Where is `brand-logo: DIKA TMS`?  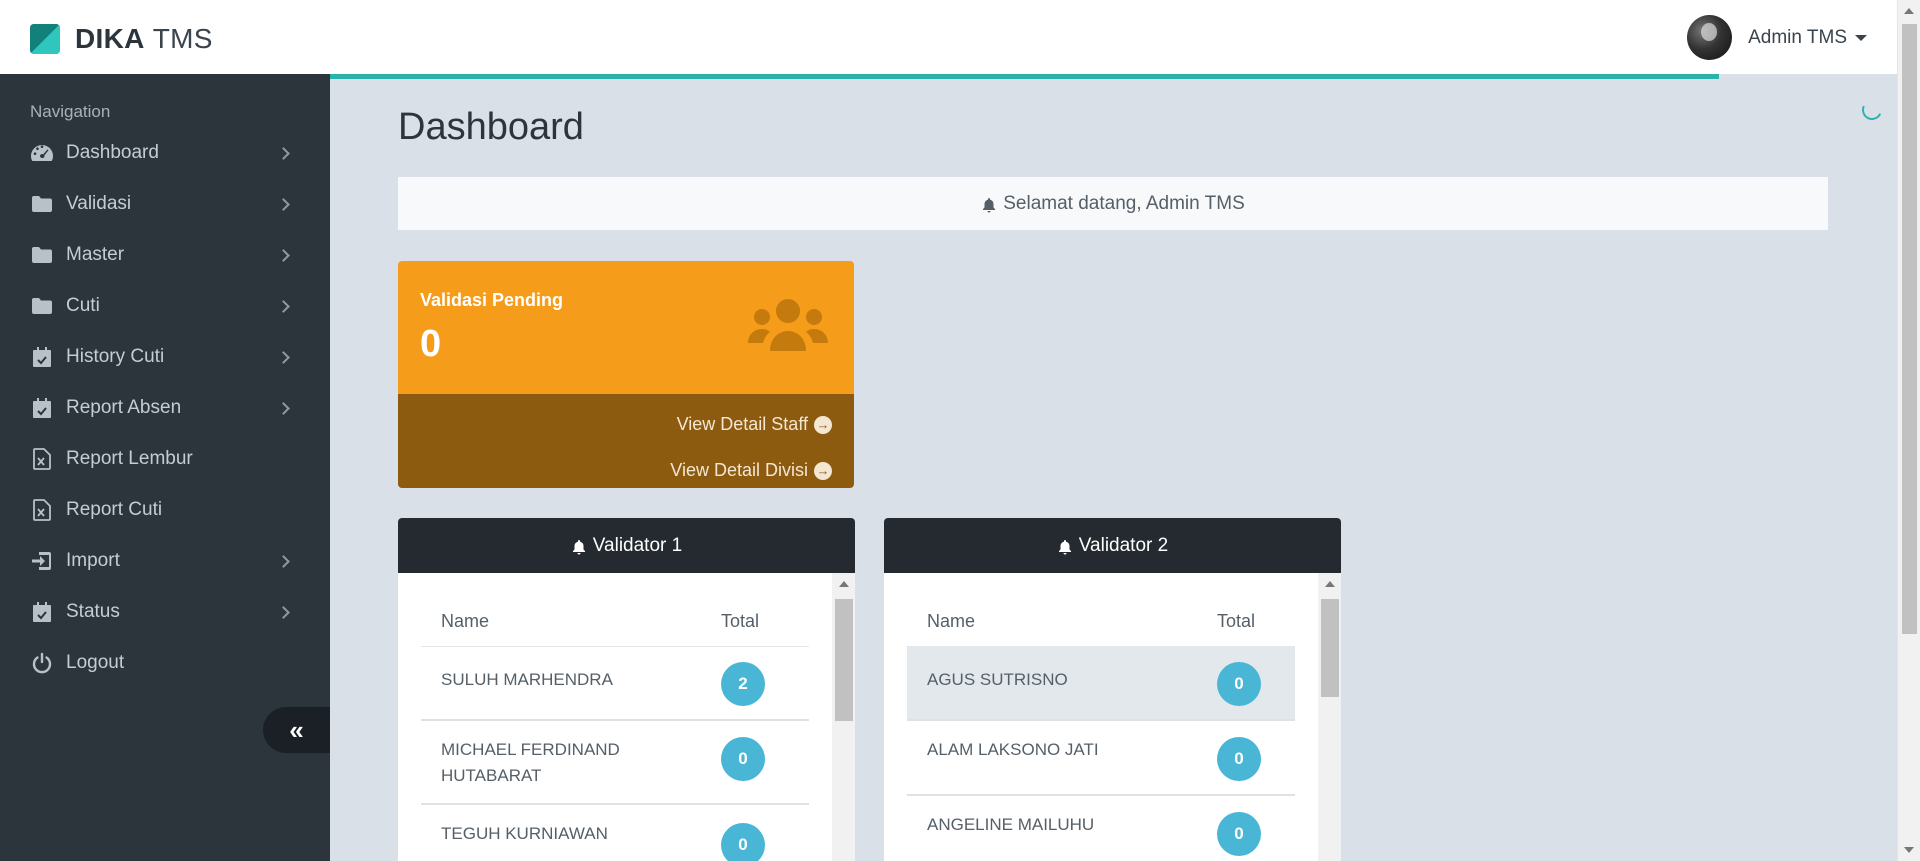 brand-logo: DIKA TMS is located at coordinates (121, 39).